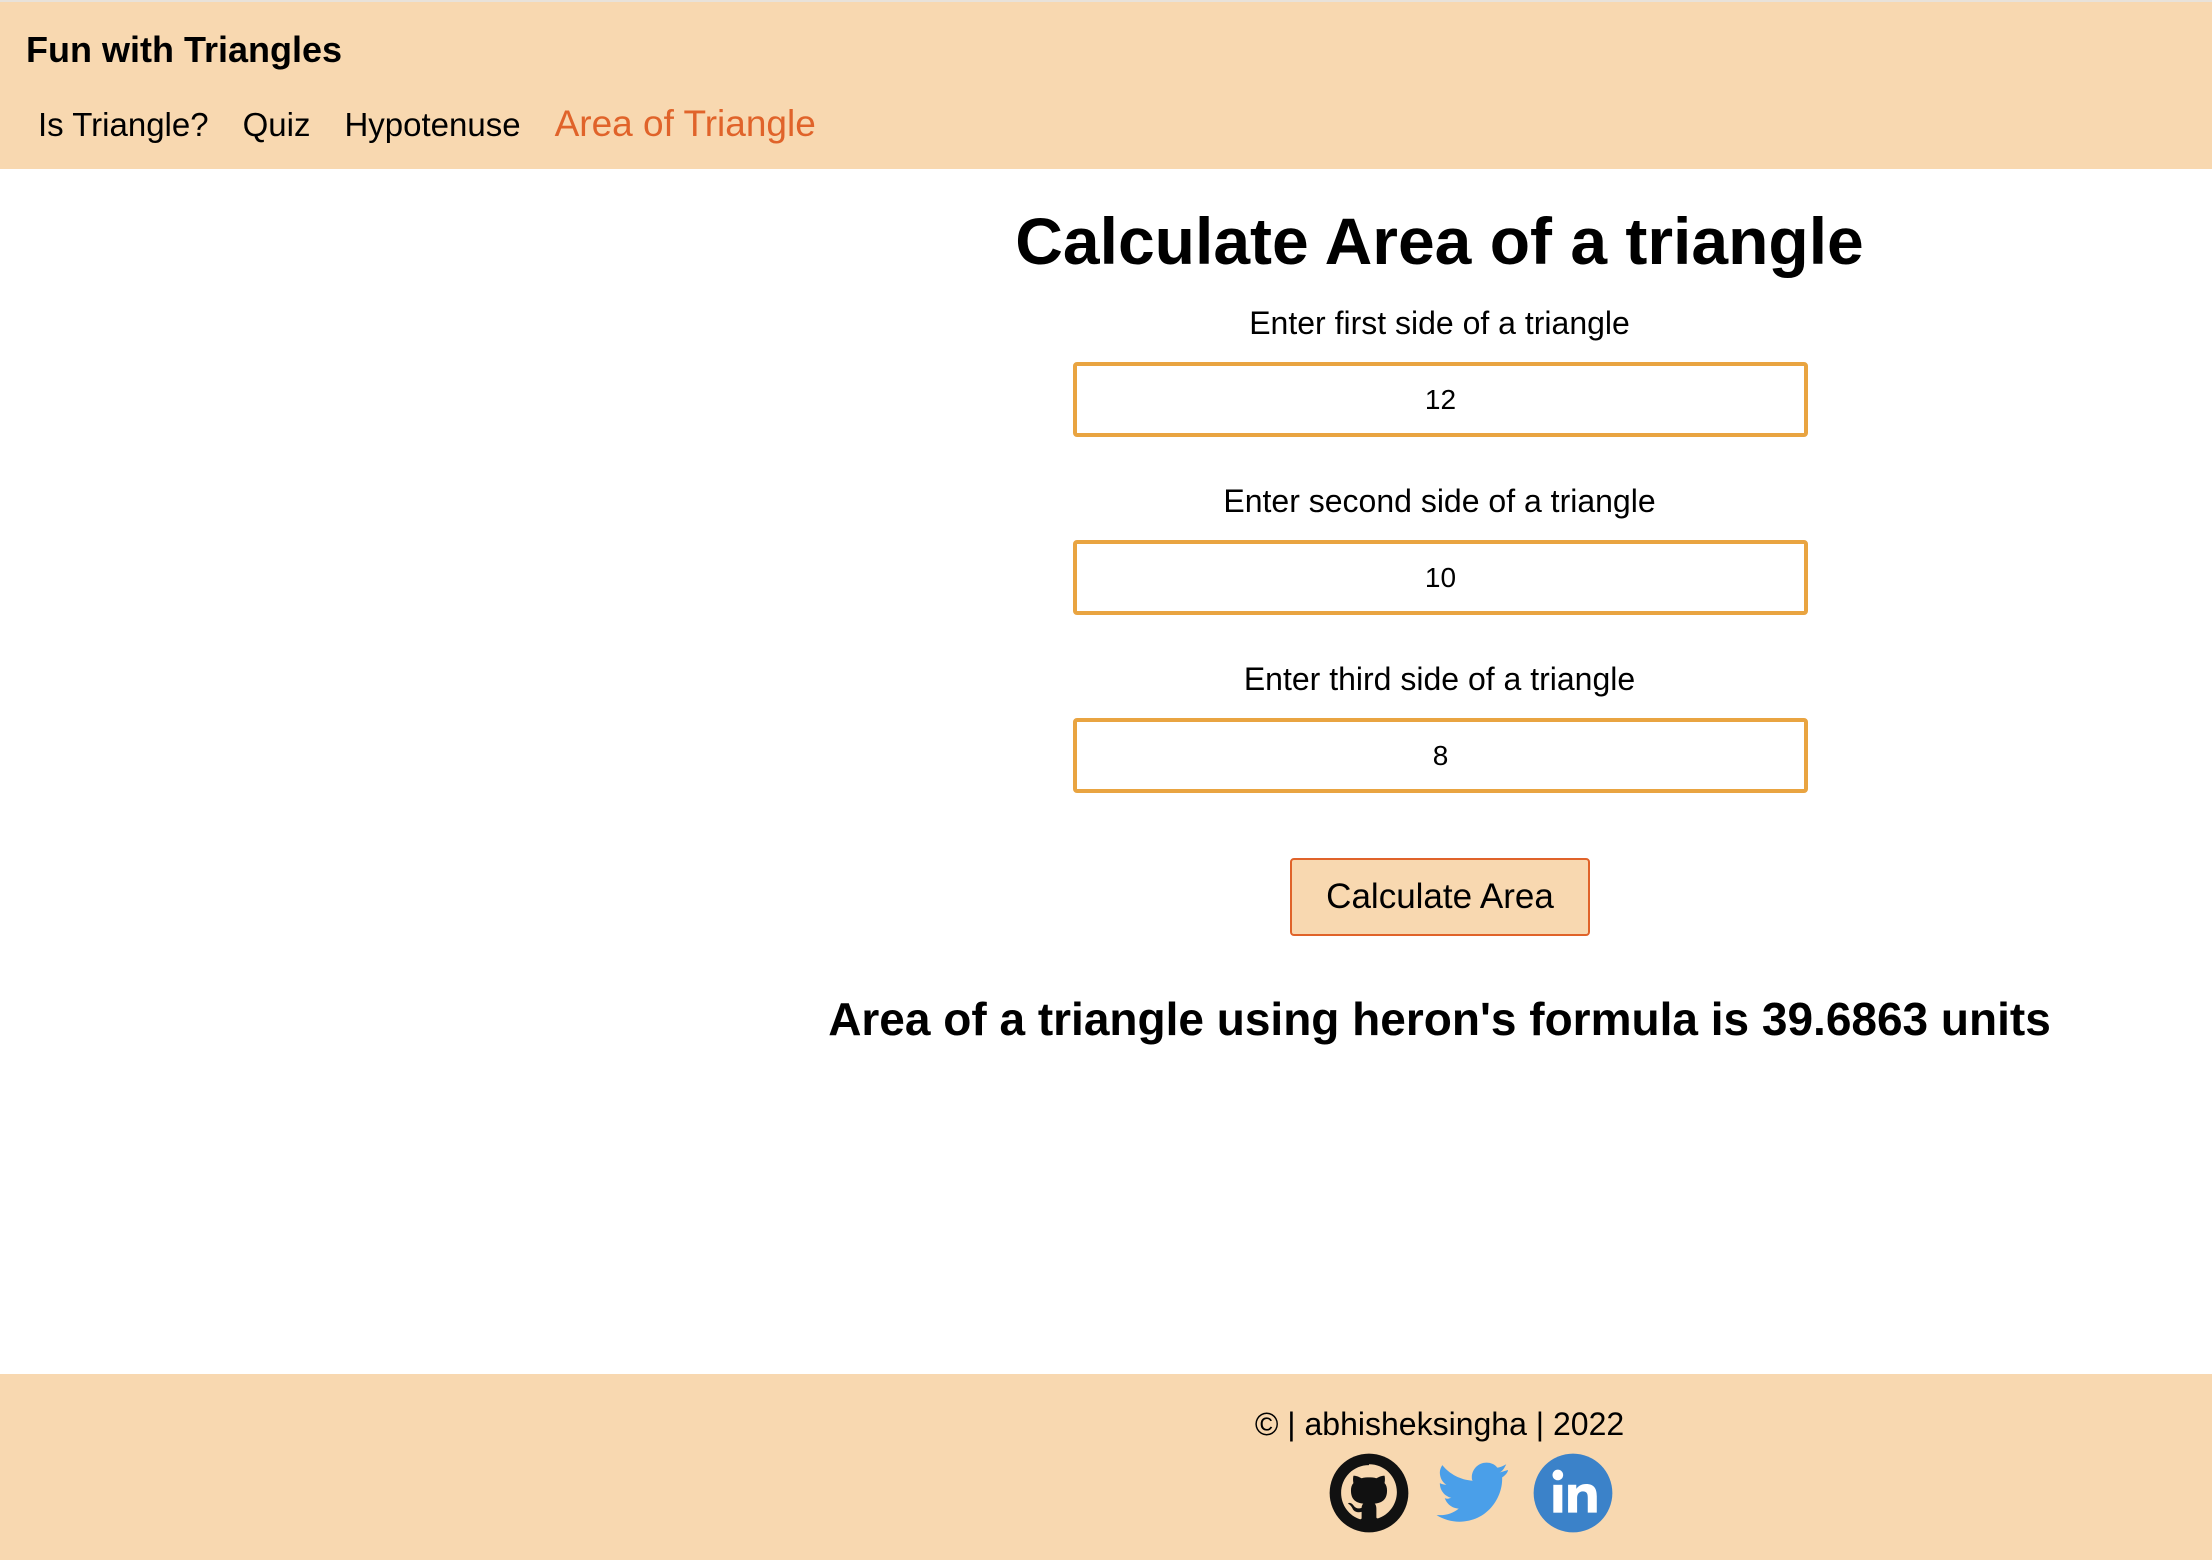  I want to click on brand-title: Fun with Triangles, so click(184, 50).